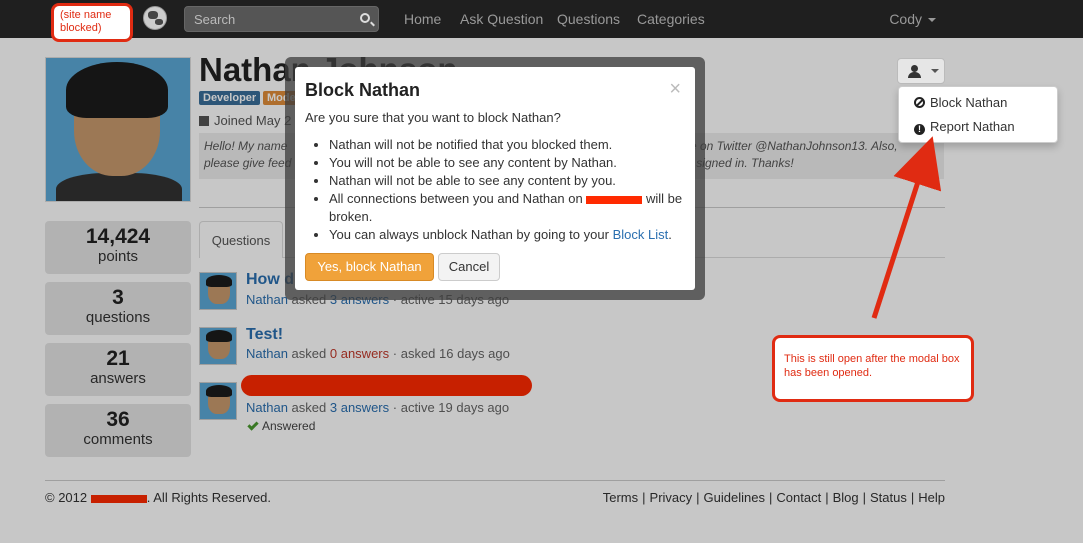 The height and width of the screenshot is (543, 1083). I want to click on annotation-arrow, so click(906, 227).